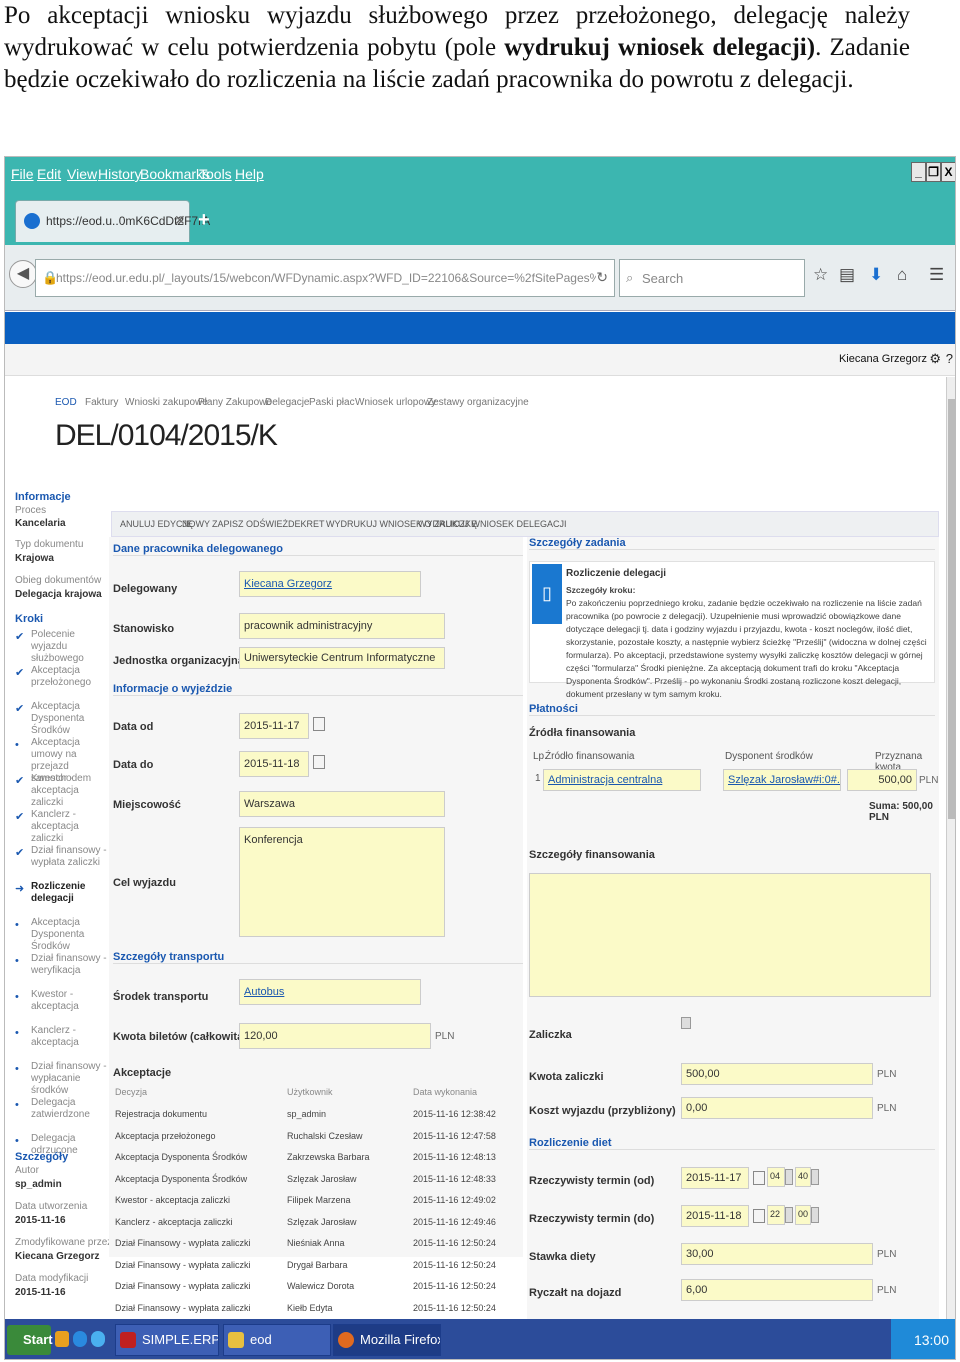 Image resolution: width=960 pixels, height=1362 pixels. I want to click on new-button: NOWY, so click(196, 524).